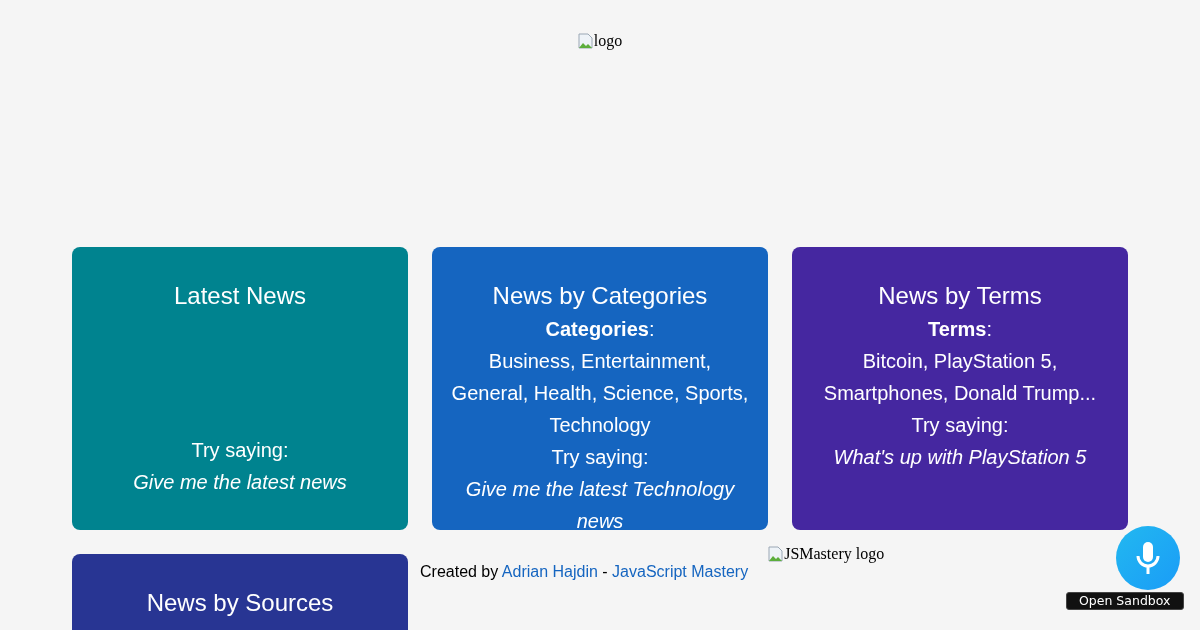  Describe the element at coordinates (608, 41) in the screenshot. I see `image-alt-text: logo` at that location.